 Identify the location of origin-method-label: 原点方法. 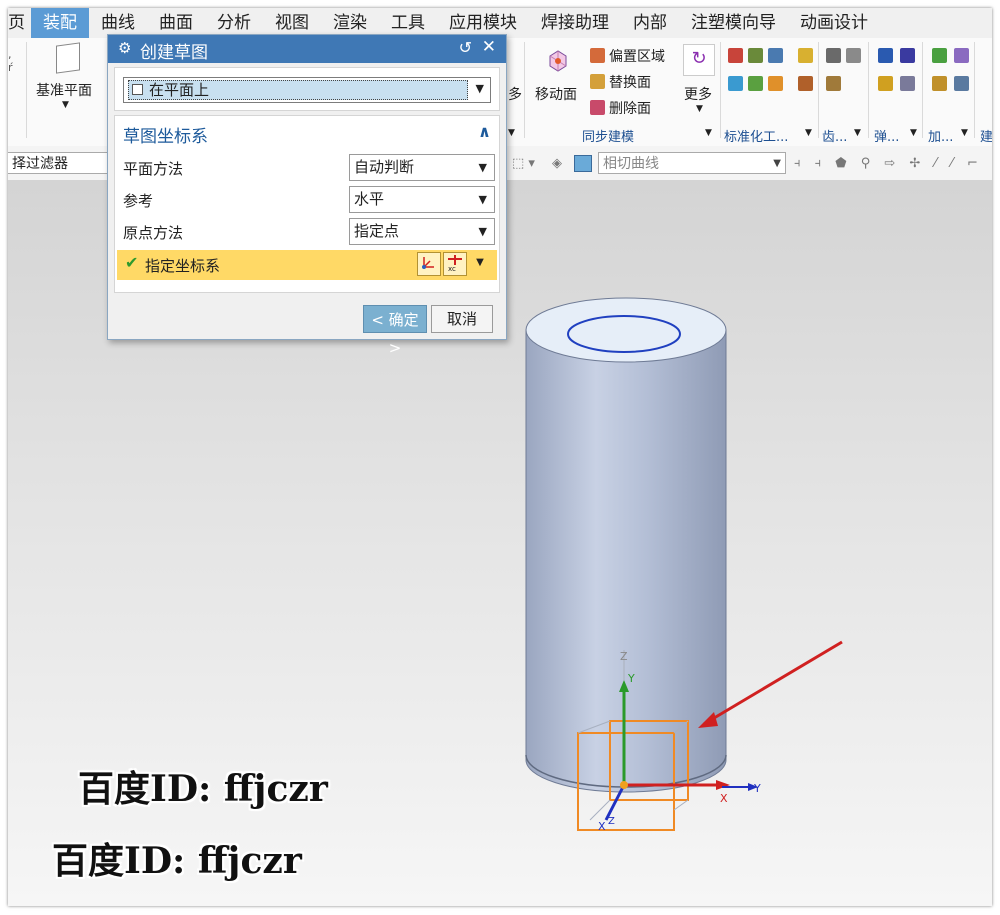
(153, 233).